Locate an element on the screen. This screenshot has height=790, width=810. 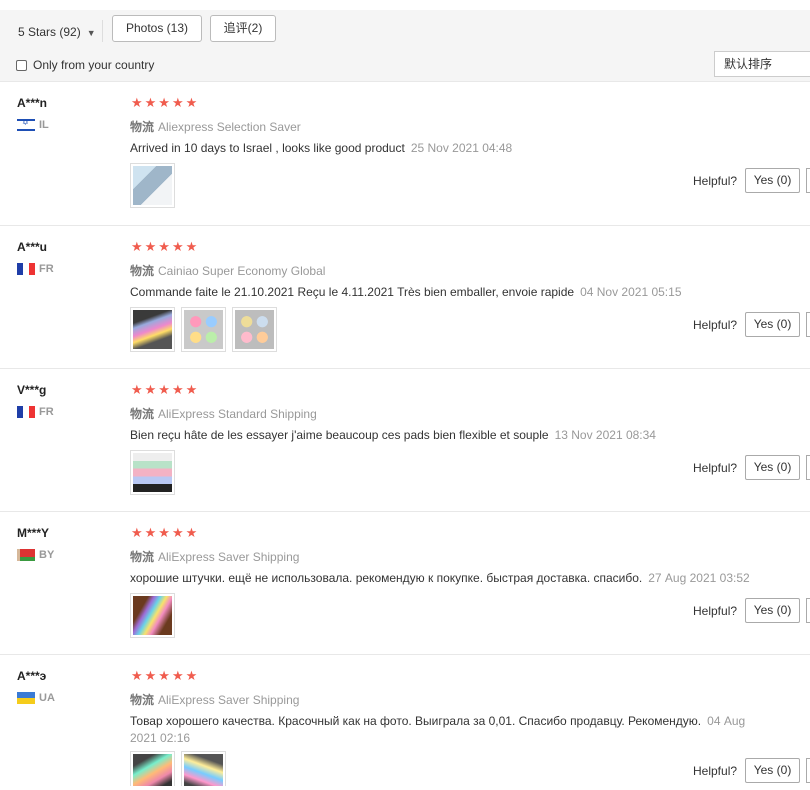
reviewer-country: UA is located at coordinates (36, 698).